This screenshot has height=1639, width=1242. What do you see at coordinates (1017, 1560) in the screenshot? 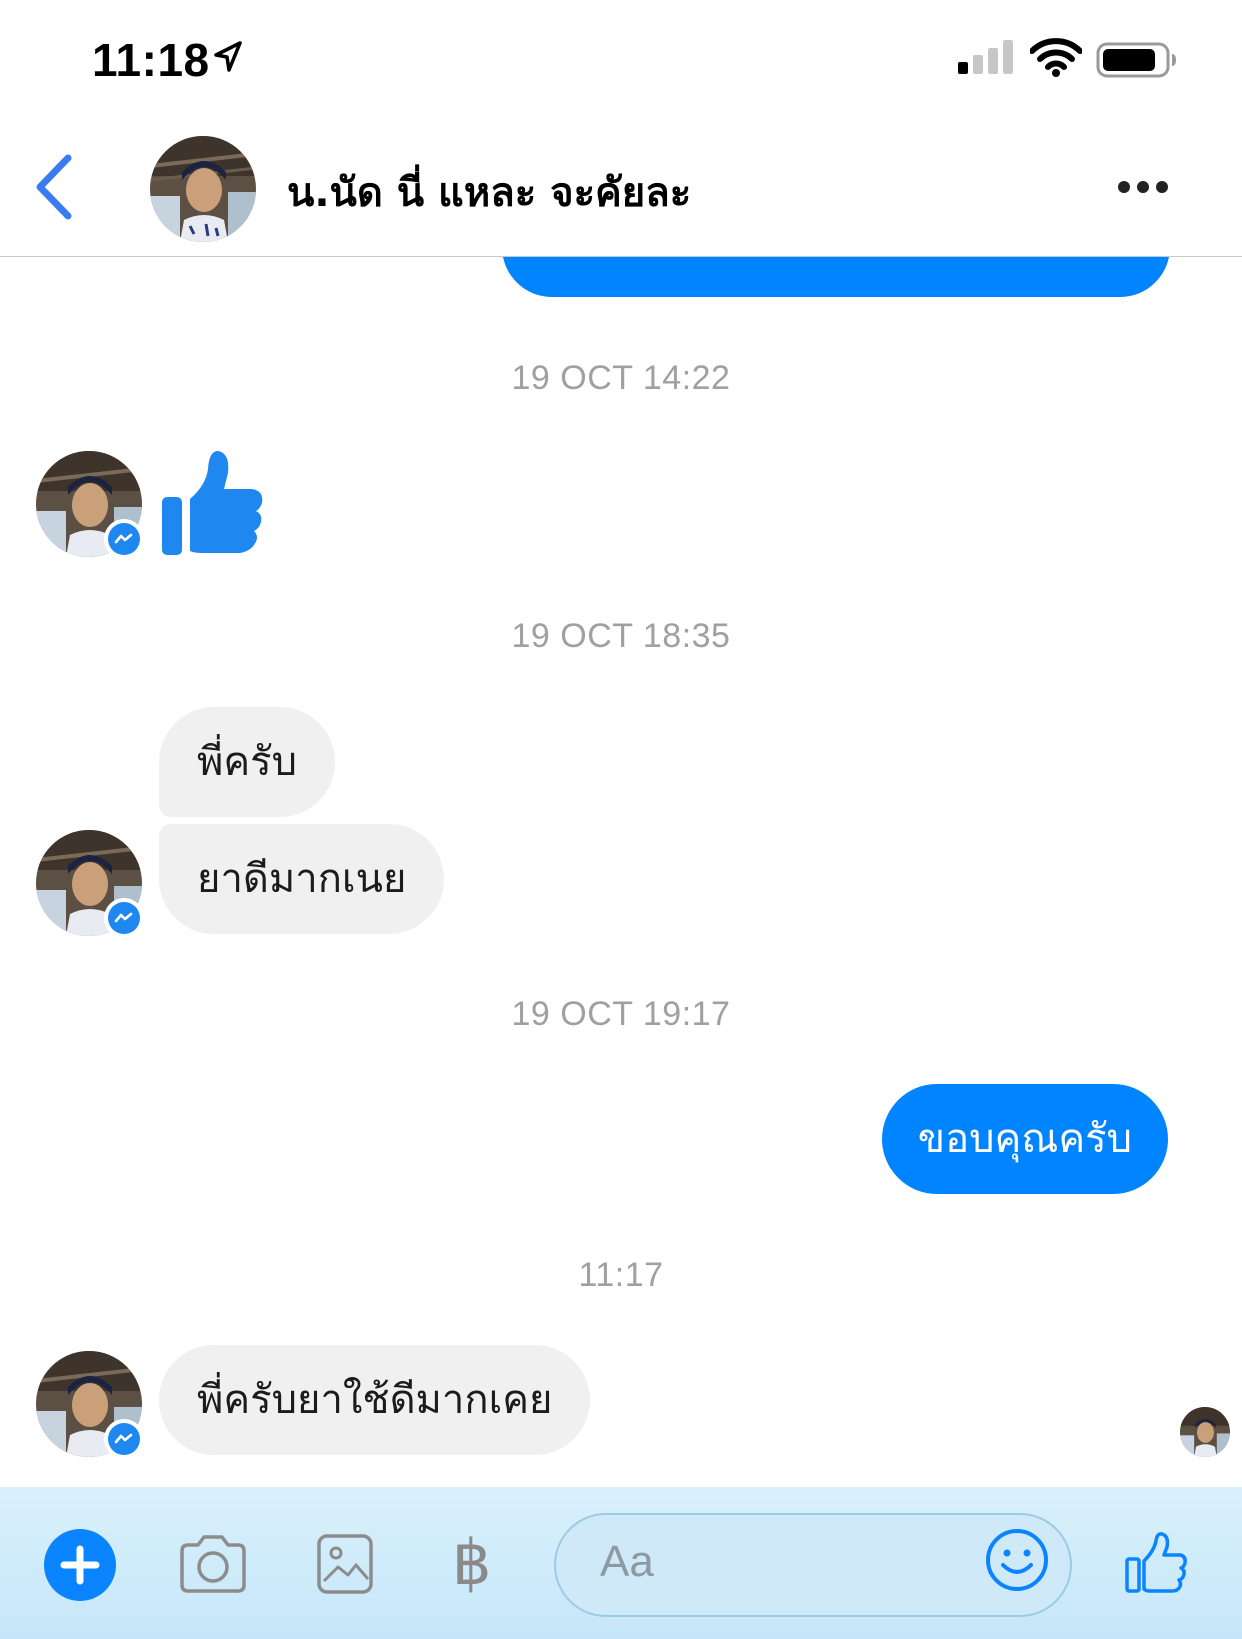
I see `emoji-icon` at bounding box center [1017, 1560].